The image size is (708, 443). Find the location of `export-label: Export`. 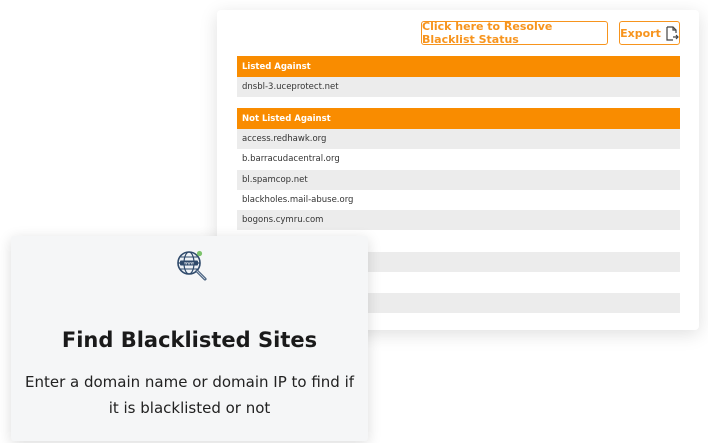

export-label: Export is located at coordinates (640, 33).